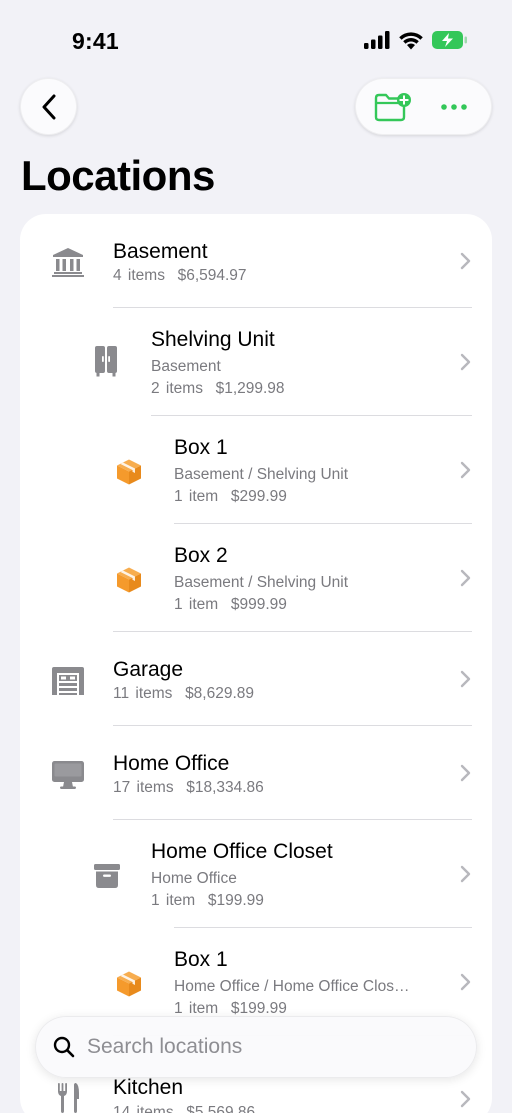  I want to click on total-value: $8,629.89, so click(220, 693).